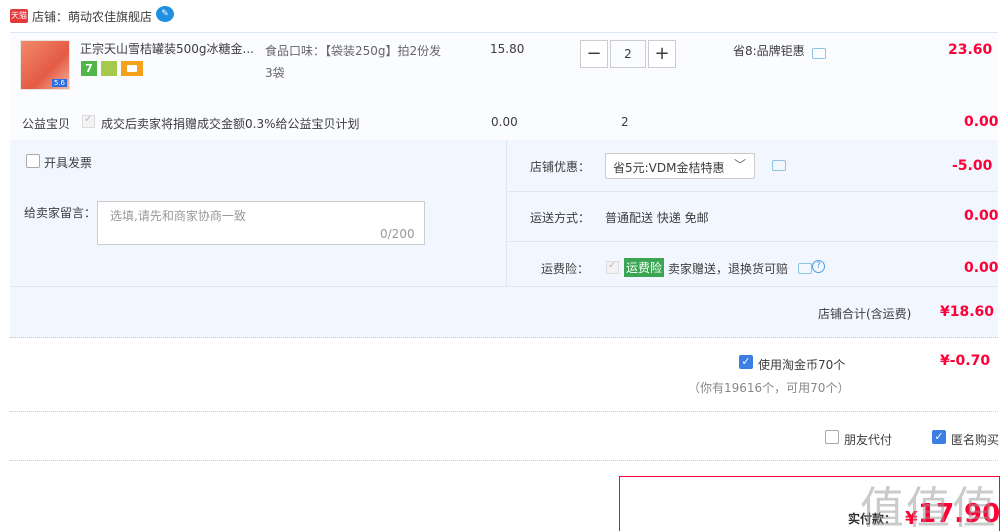  I want to click on watermark: 值值值, so click(929, 507).